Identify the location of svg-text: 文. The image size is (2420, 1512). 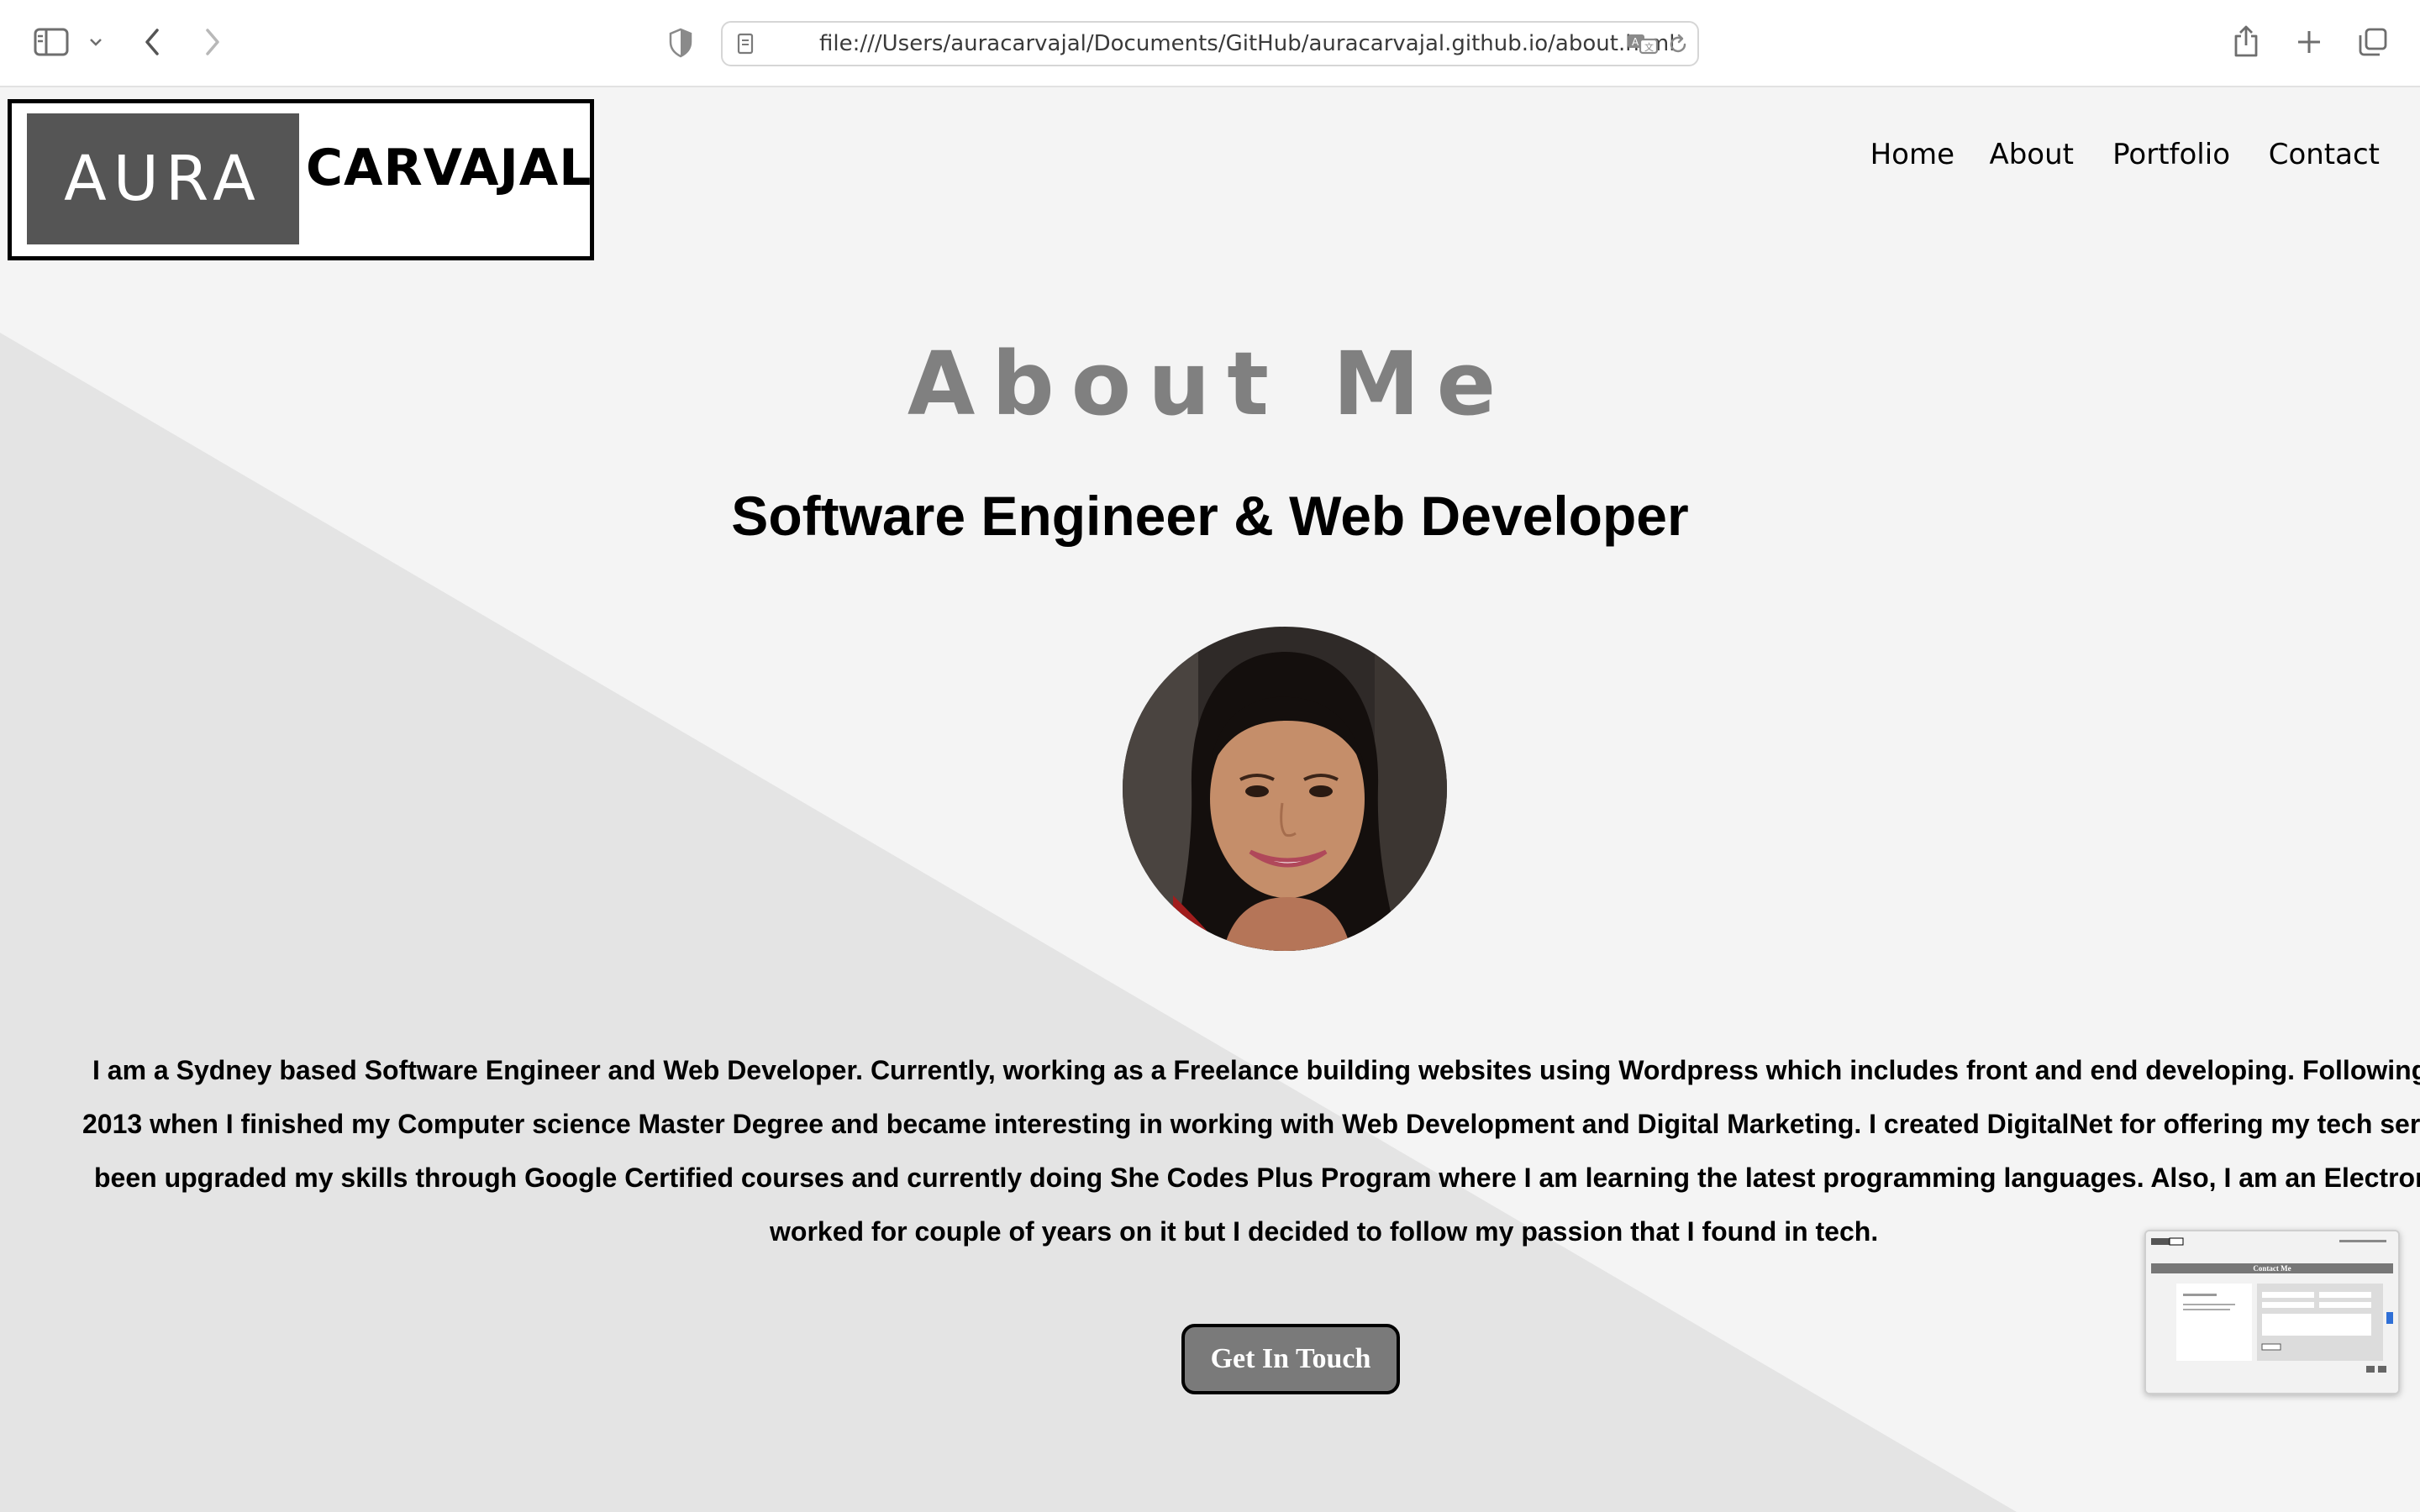
(1649, 47).